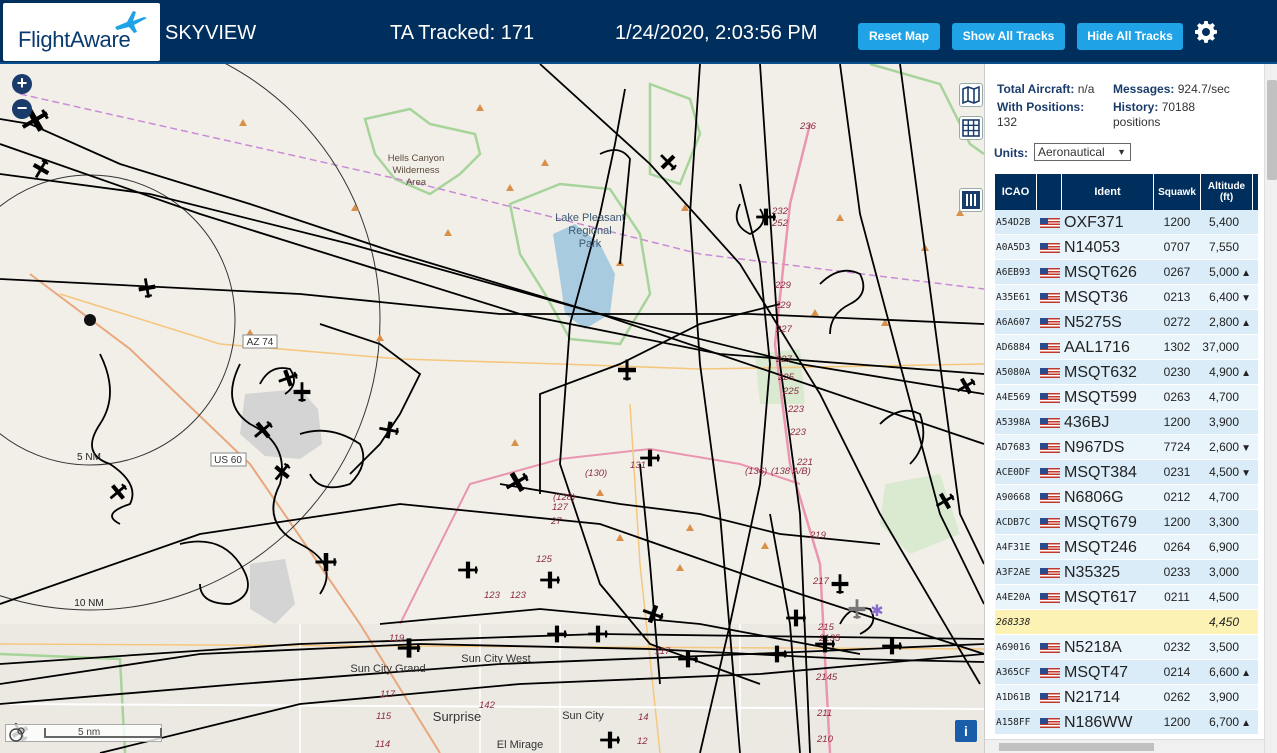  What do you see at coordinates (1011, 153) in the screenshot?
I see `units-label: Units:` at bounding box center [1011, 153].